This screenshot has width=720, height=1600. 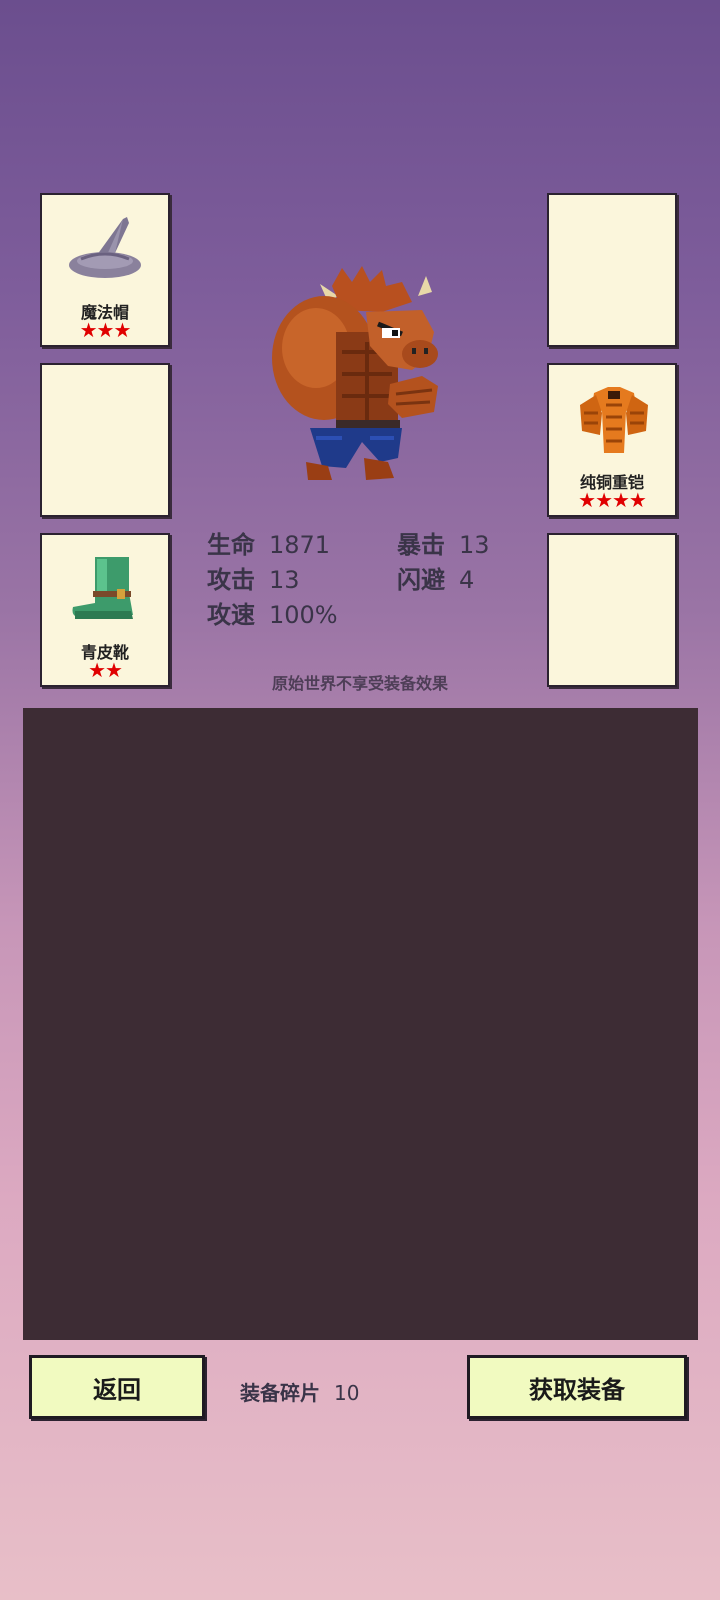 What do you see at coordinates (105, 247) in the screenshot?
I see `wizard-hat-icon` at bounding box center [105, 247].